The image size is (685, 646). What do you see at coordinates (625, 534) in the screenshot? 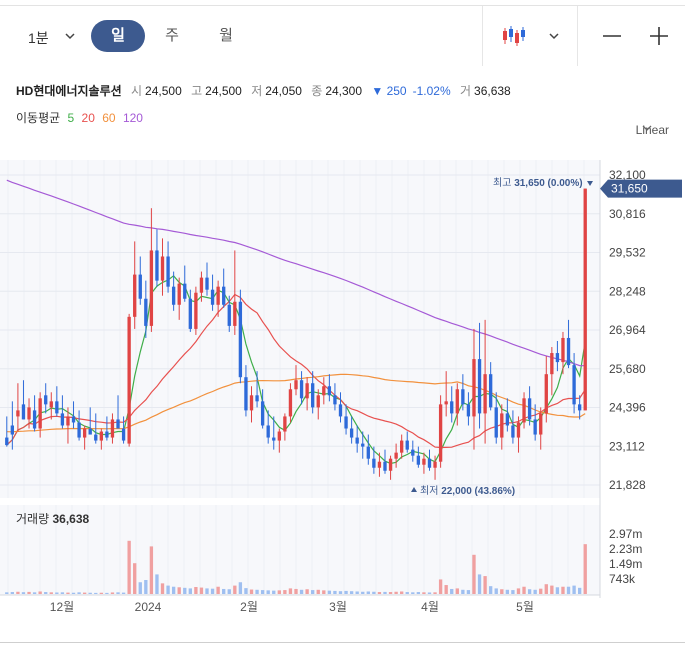
I see `volume-tick-label: 2.97m` at bounding box center [625, 534].